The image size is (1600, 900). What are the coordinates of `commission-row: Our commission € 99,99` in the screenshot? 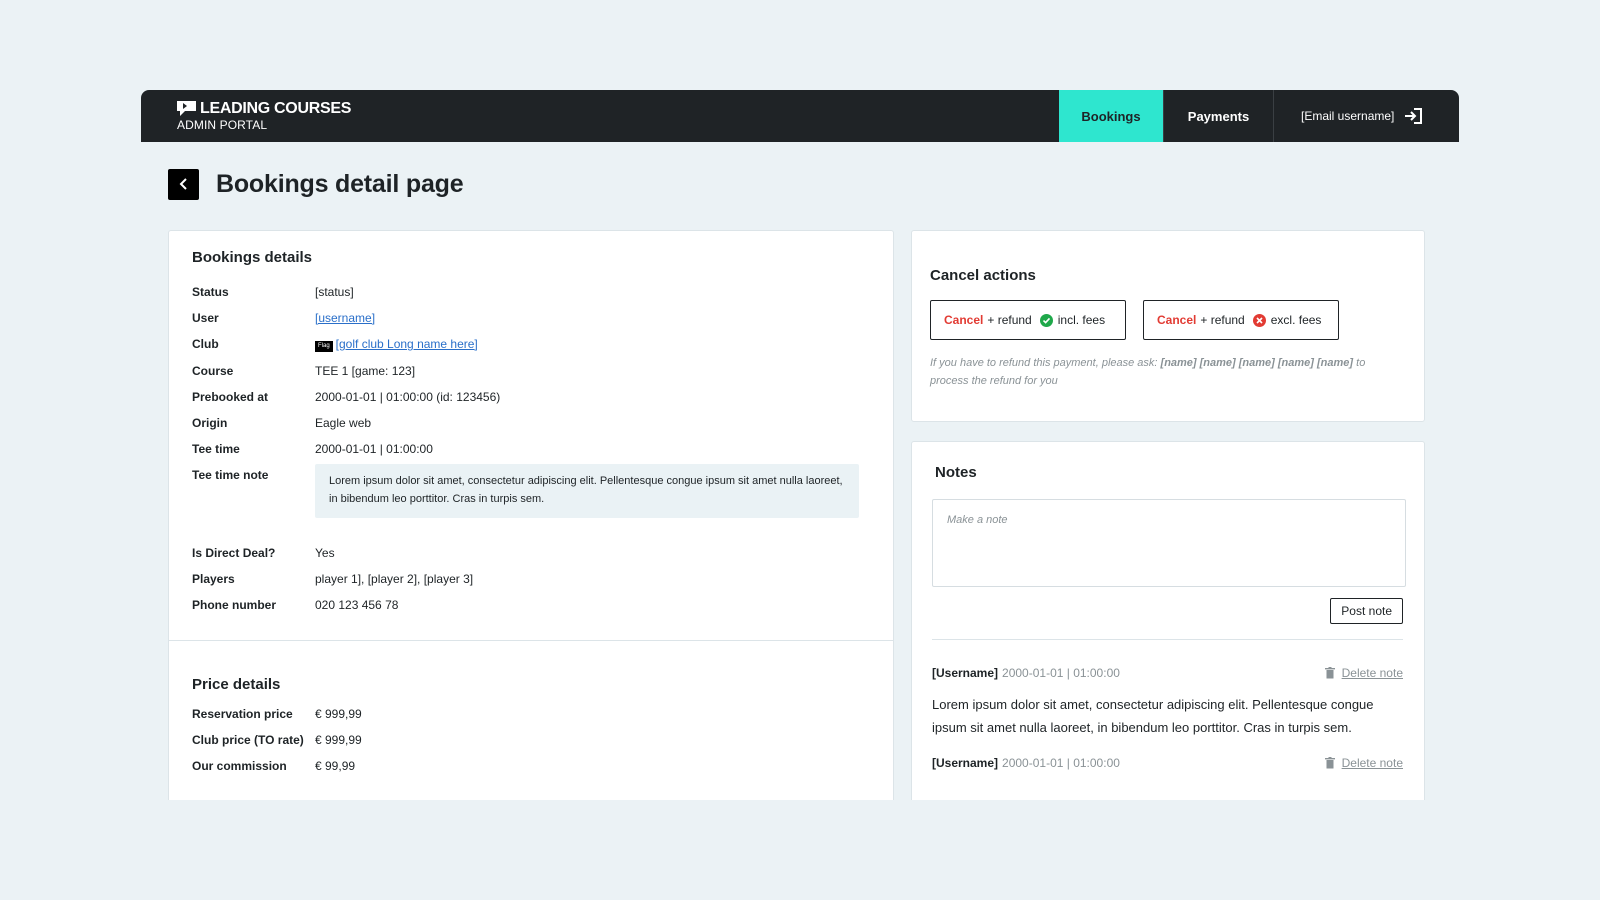 It's located at (531, 766).